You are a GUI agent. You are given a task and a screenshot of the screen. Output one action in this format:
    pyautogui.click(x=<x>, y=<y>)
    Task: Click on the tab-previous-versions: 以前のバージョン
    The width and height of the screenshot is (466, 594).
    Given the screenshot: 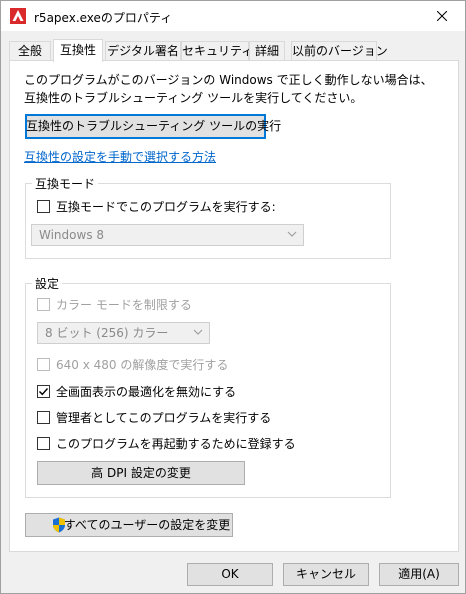 What is the action you would take?
    pyautogui.click(x=339, y=51)
    